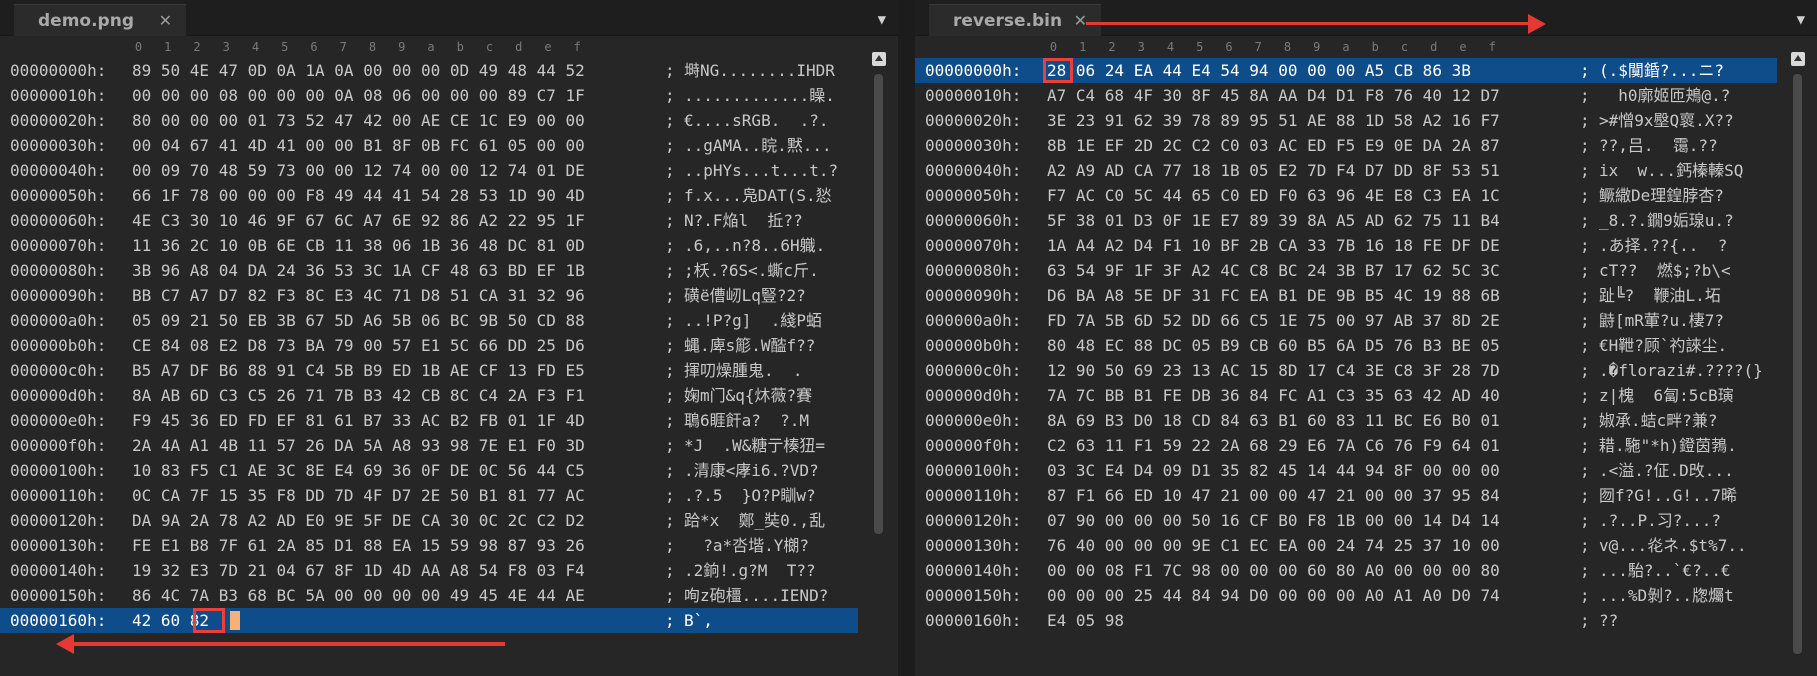 Image resolution: width=1817 pixels, height=676 pixels. I want to click on row-ascii: h0廓姬匝鴂@.?, so click(1664, 95).